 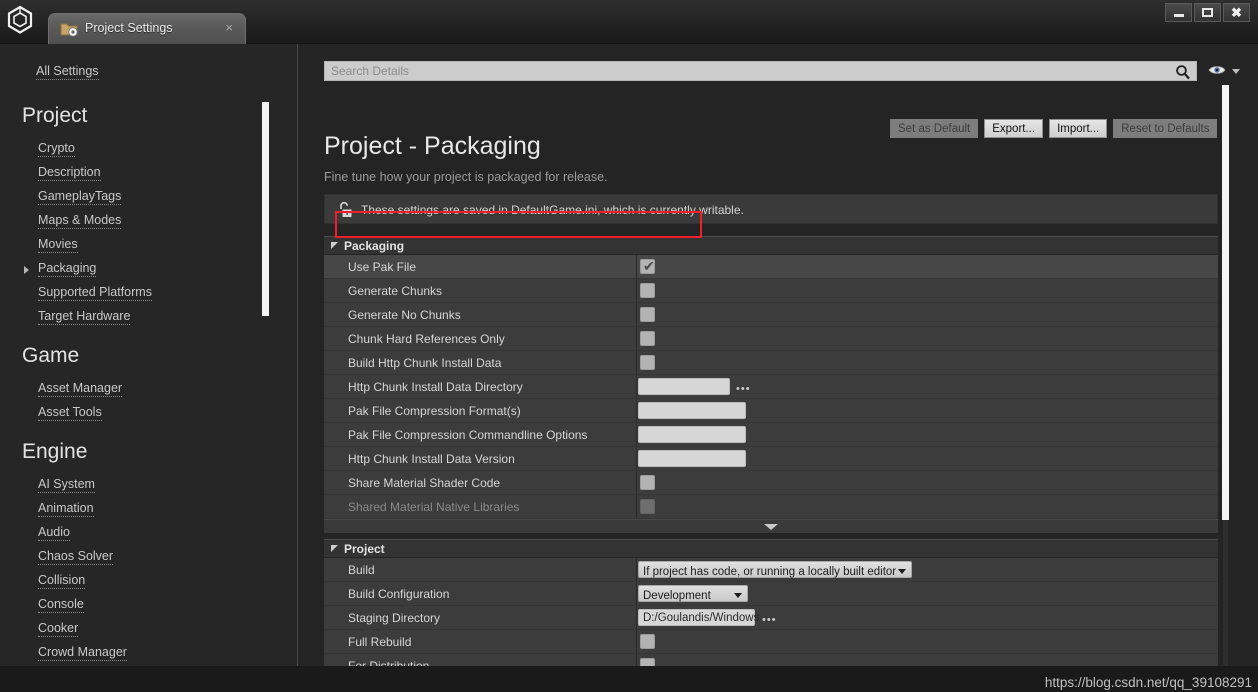 I want to click on sidebar-item-label: AI System, so click(x=66, y=485).